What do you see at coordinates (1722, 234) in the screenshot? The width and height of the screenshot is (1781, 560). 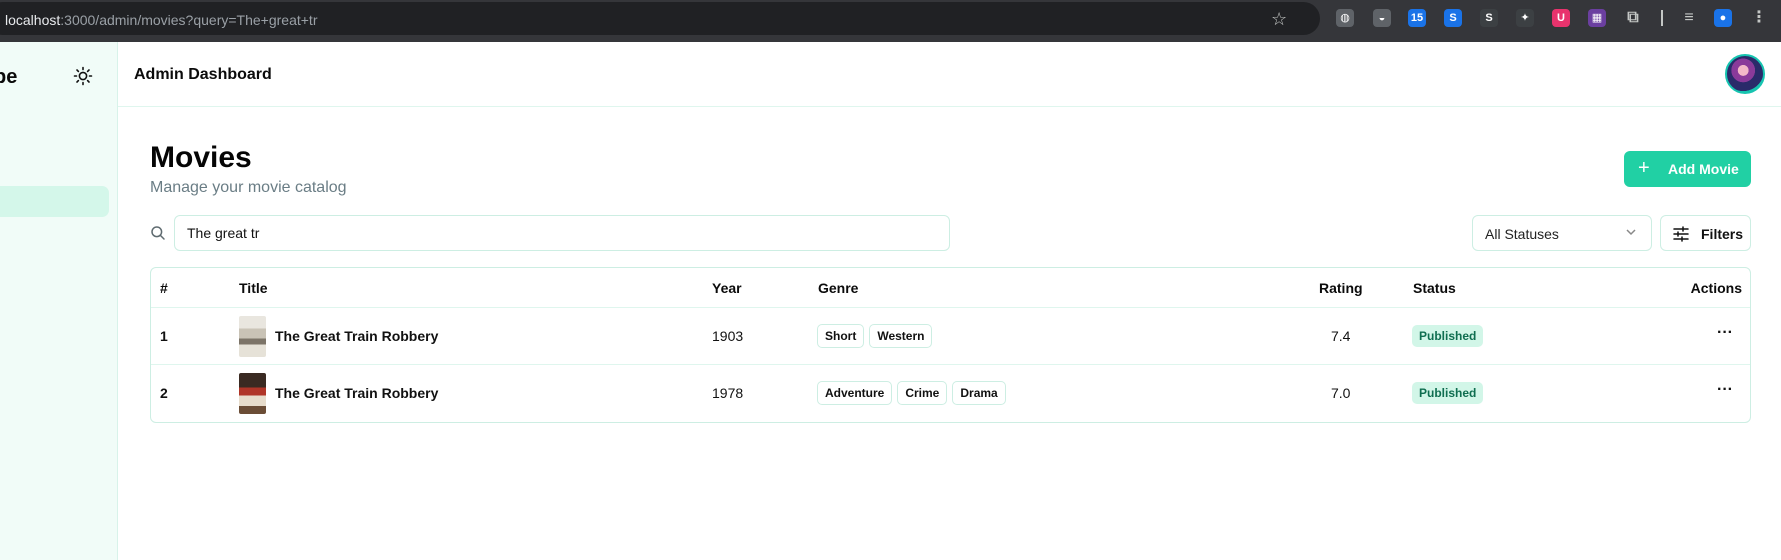 I see `filters-label: Filters` at bounding box center [1722, 234].